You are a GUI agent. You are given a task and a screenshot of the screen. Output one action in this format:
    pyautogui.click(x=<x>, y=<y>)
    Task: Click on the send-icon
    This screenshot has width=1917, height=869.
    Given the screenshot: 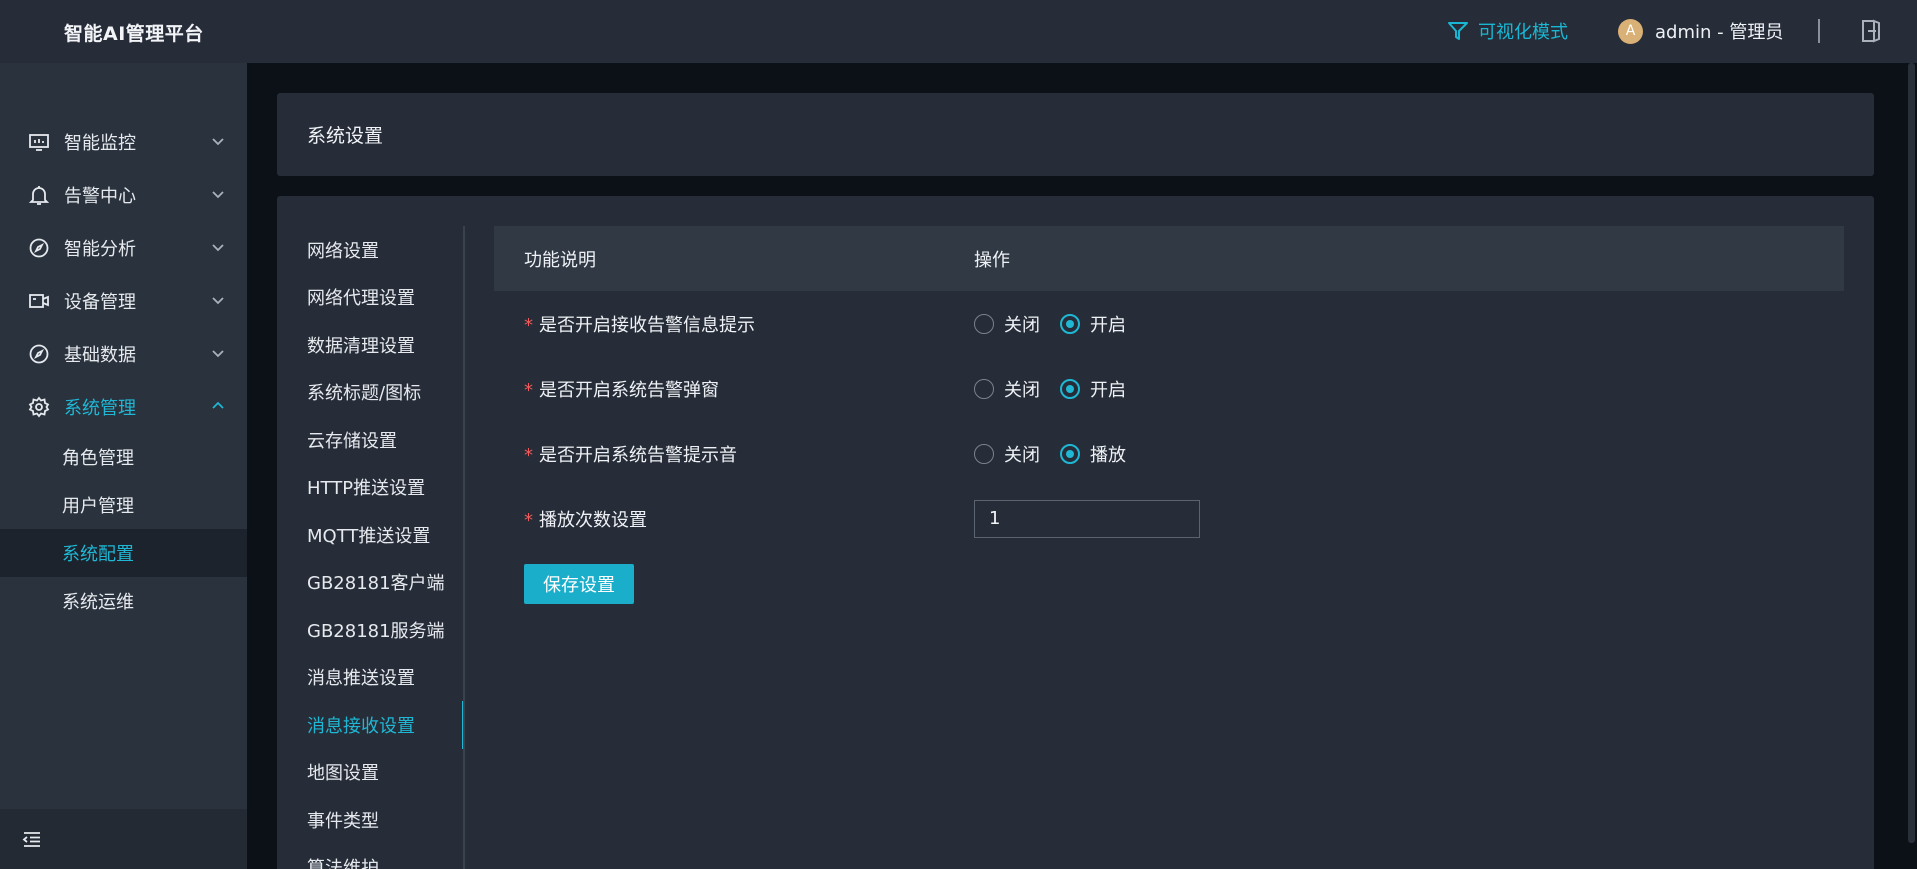 What is the action you would take?
    pyautogui.click(x=1458, y=31)
    